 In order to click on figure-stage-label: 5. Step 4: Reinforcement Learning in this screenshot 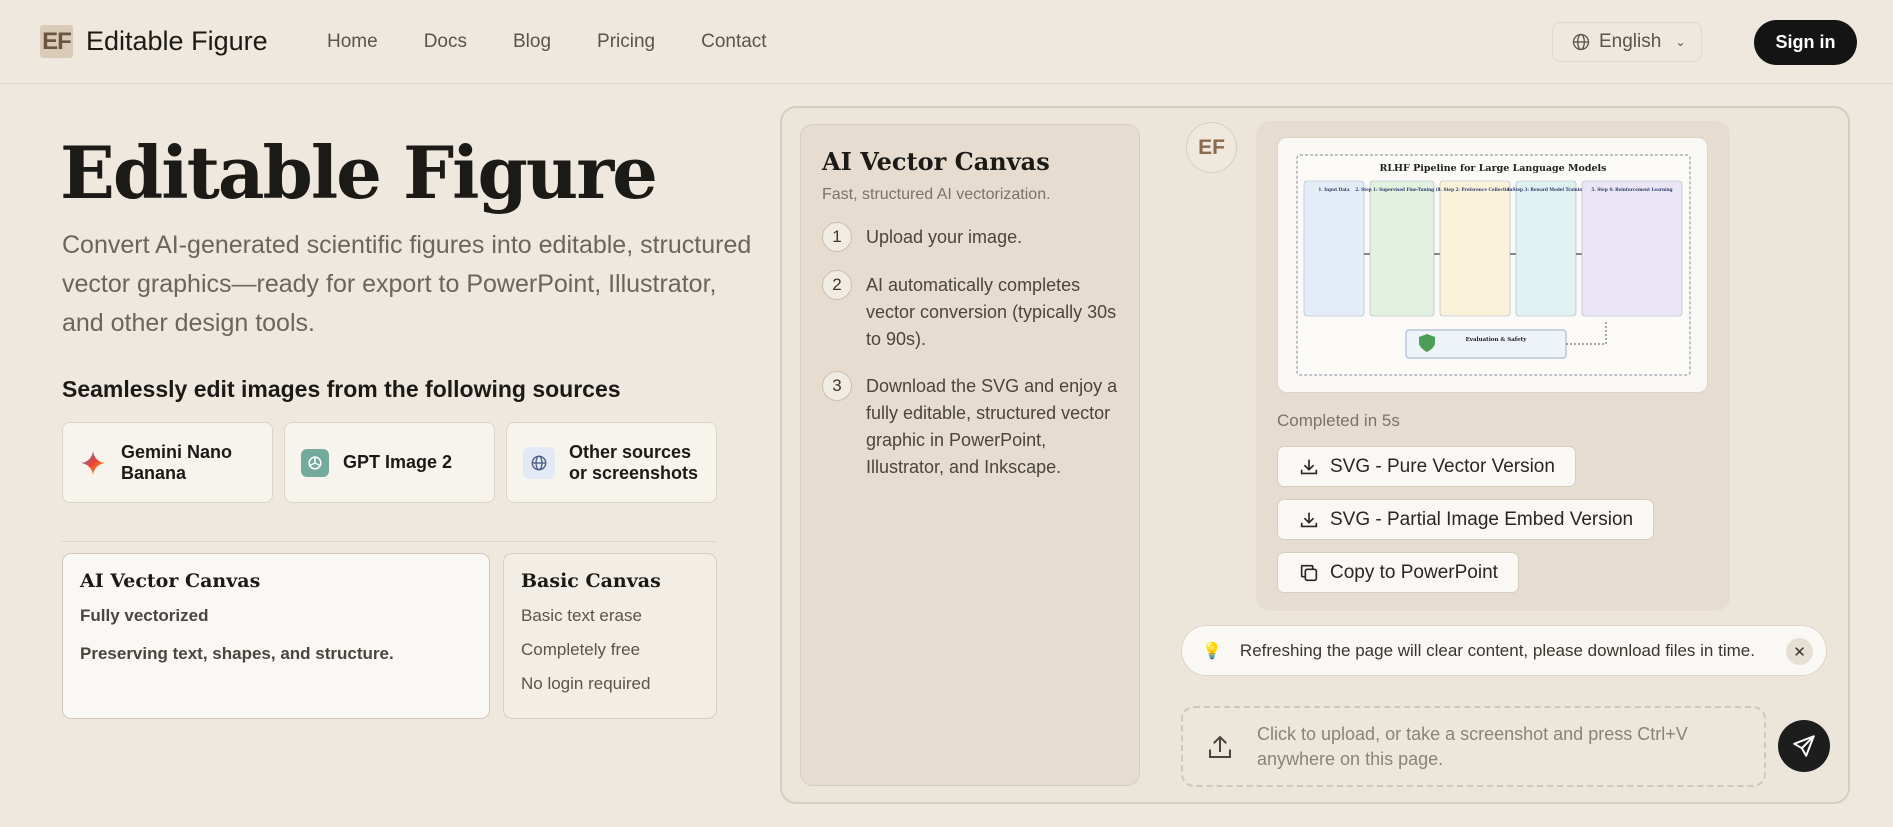, I will do `click(1631, 189)`.